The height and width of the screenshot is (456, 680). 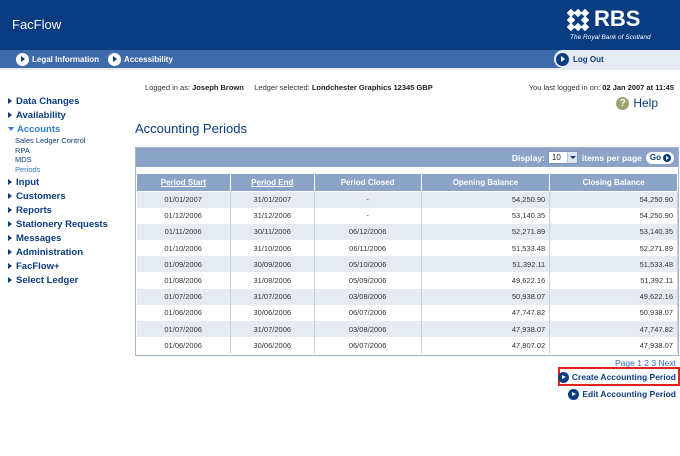 I want to click on cell-period-closed: -, so click(x=368, y=215).